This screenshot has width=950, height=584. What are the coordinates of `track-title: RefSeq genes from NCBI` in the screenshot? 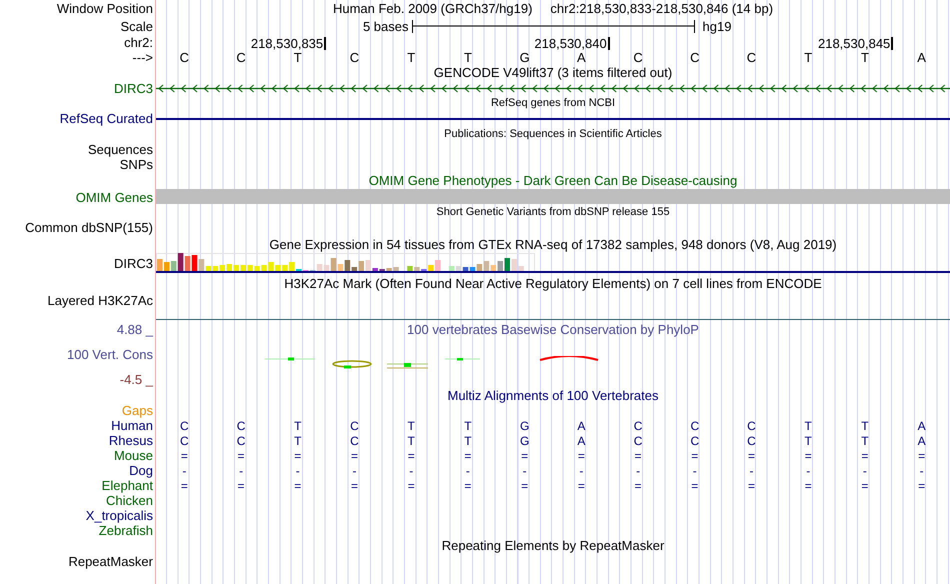 It's located at (553, 103).